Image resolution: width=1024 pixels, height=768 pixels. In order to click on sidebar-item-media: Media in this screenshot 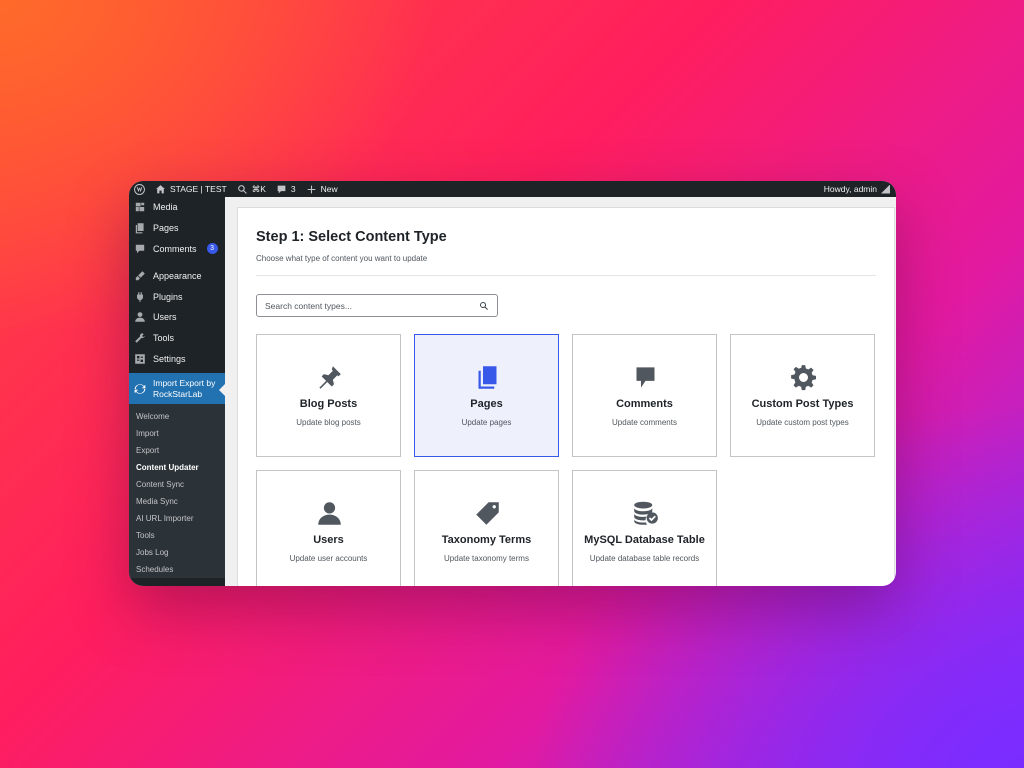, I will do `click(177, 207)`.